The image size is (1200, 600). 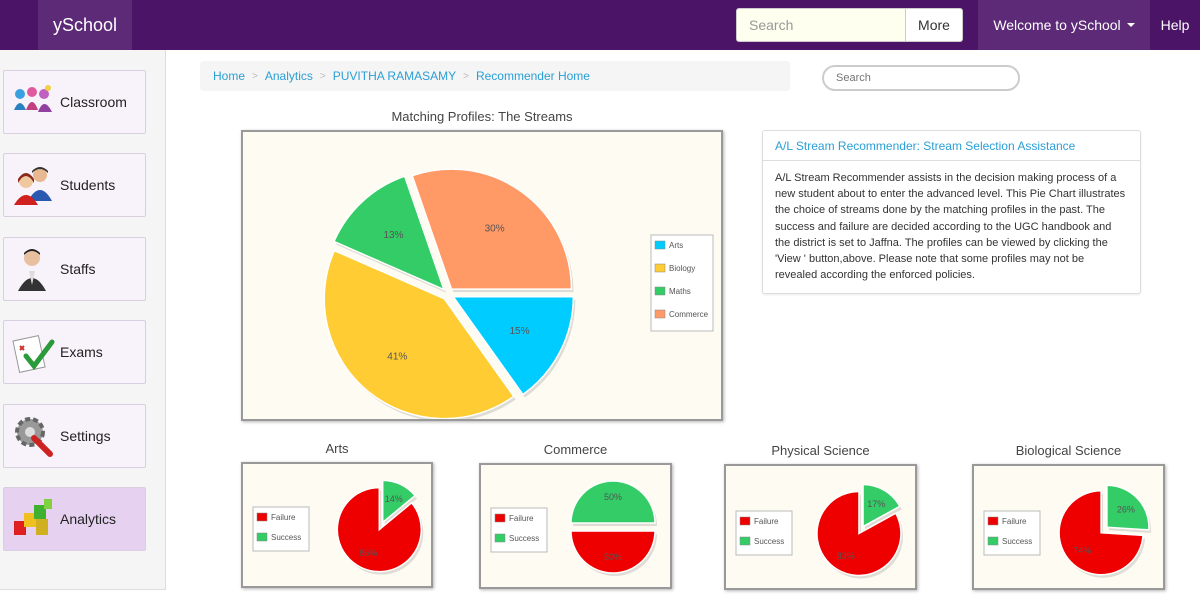 I want to click on pie-label-biology: 41%, so click(x=397, y=356).